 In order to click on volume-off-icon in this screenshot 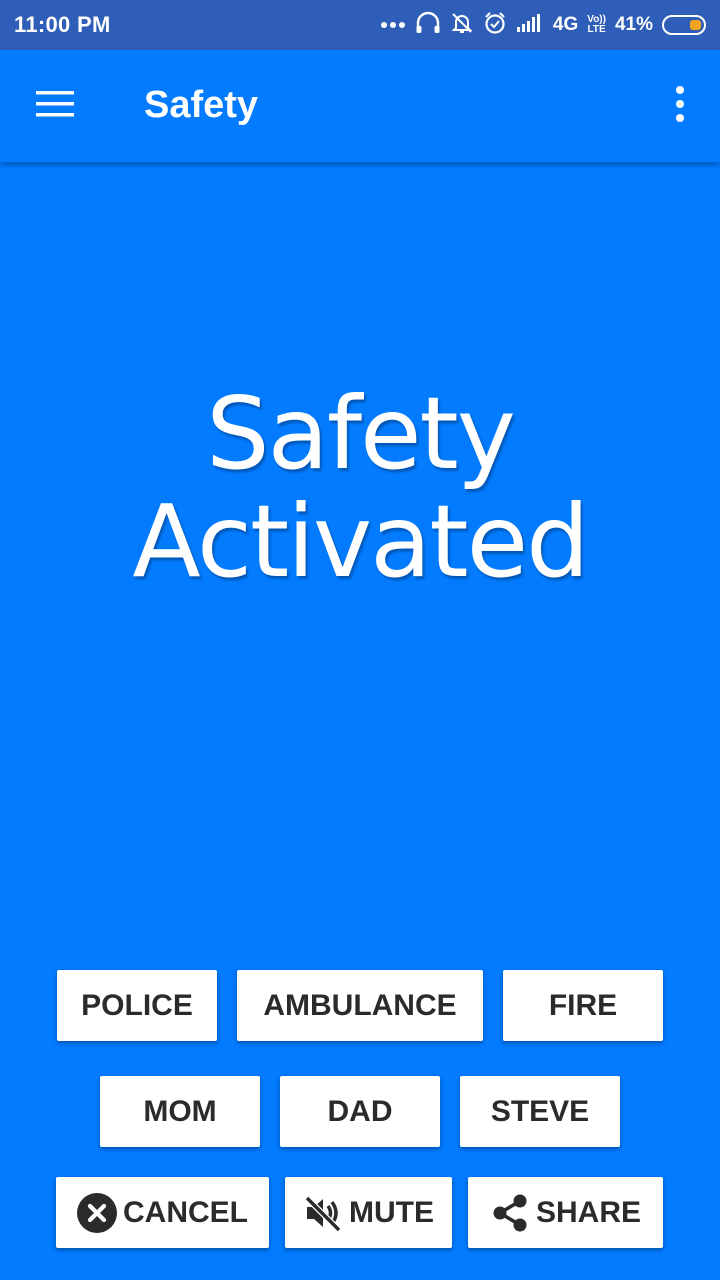, I will do `click(323, 1213)`.